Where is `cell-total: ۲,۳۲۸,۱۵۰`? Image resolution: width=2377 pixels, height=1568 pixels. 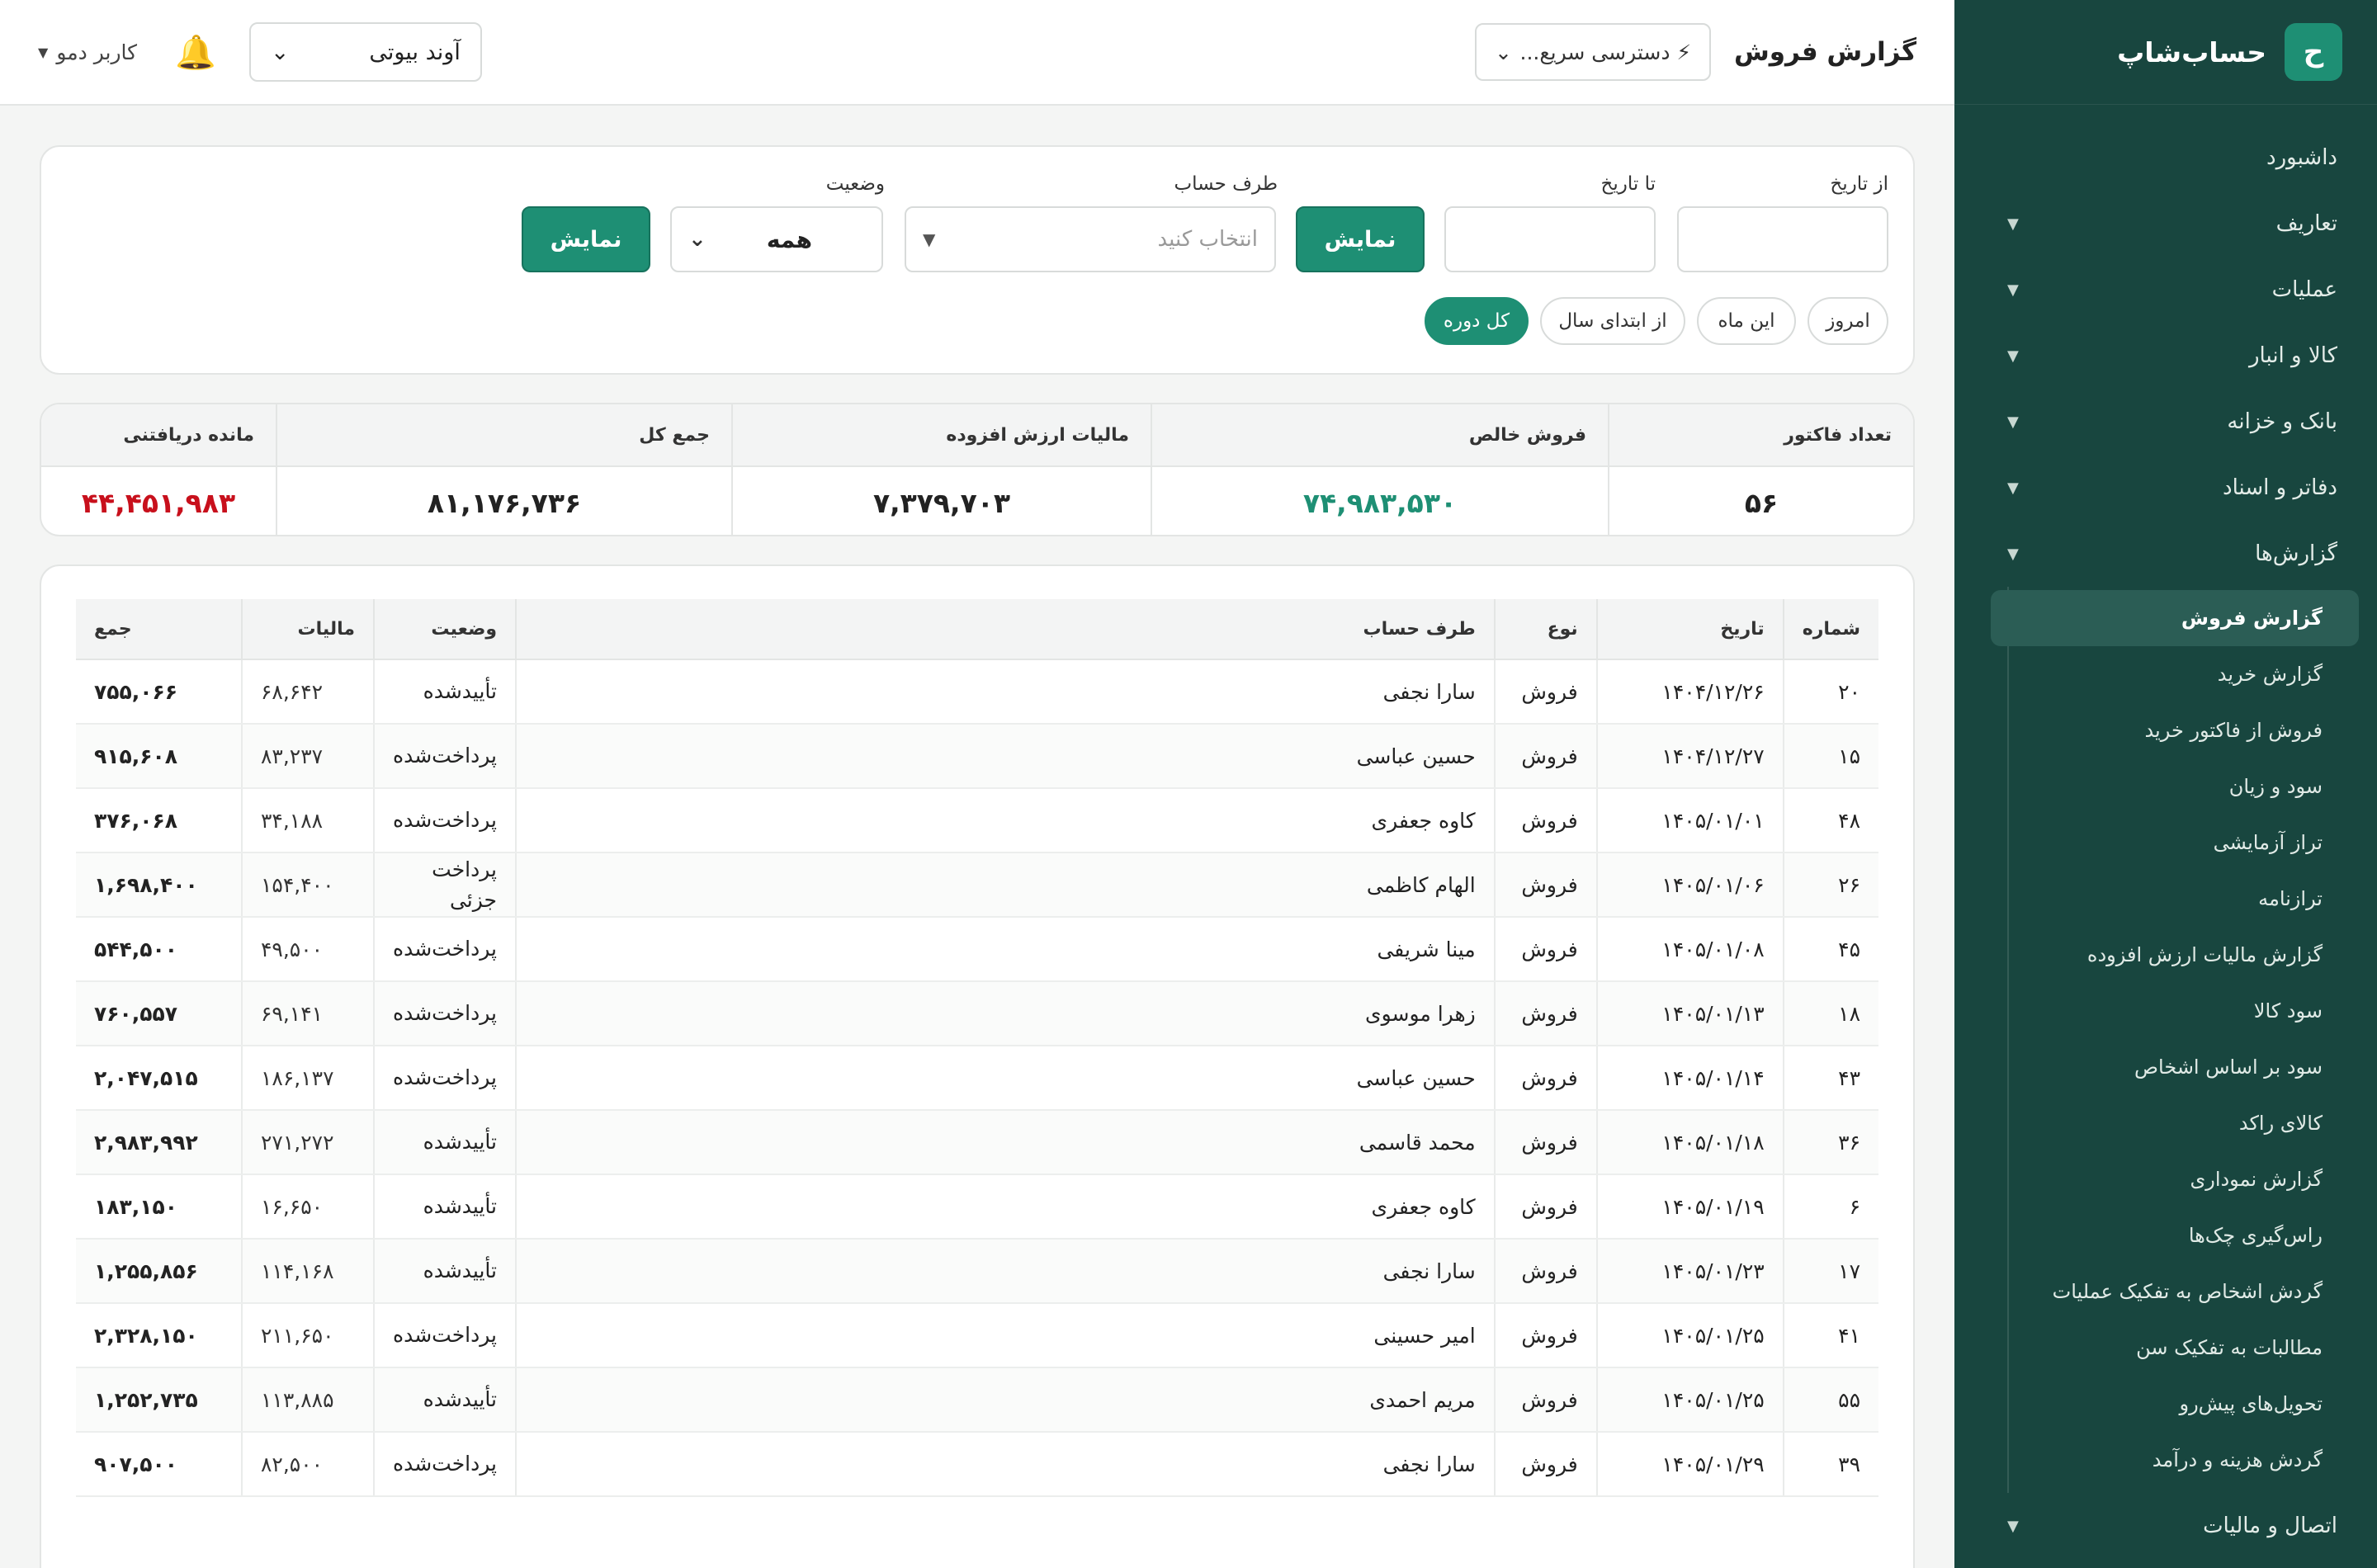 cell-total: ۲,۳۲۸,۱۵۰ is located at coordinates (159, 1335).